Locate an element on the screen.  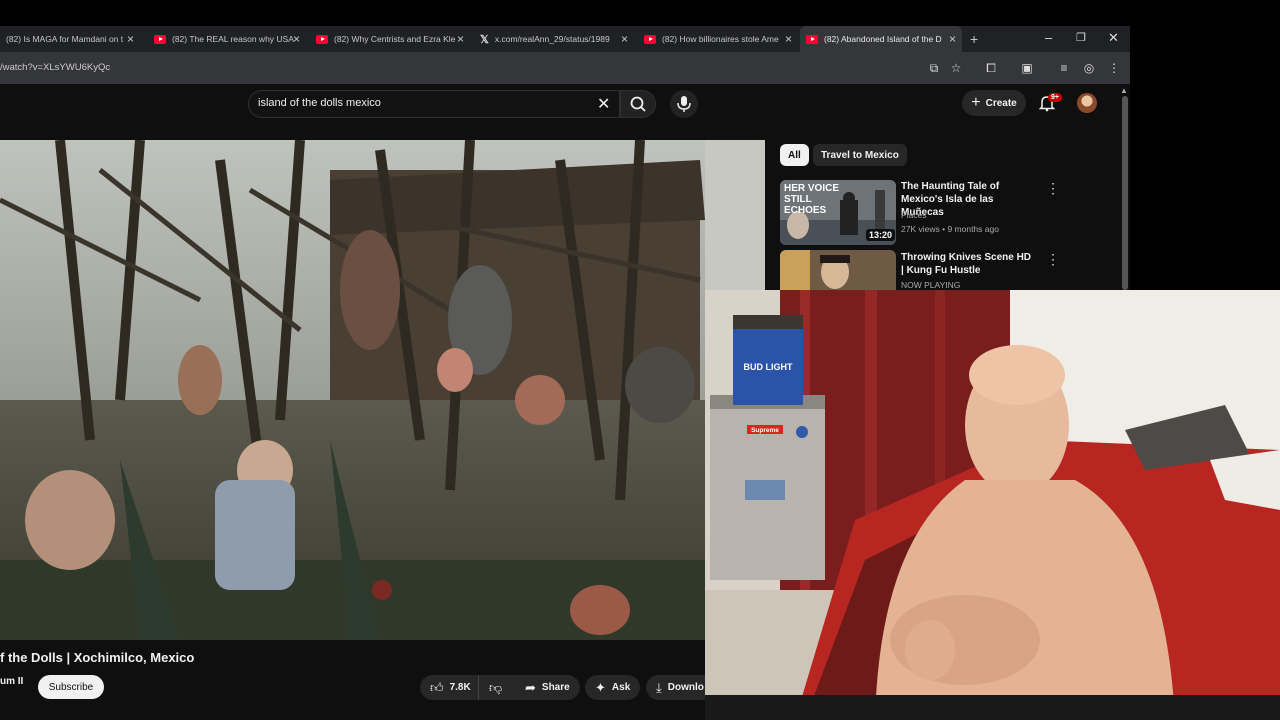
sparkle-icon: ✦ is located at coordinates (600, 687).